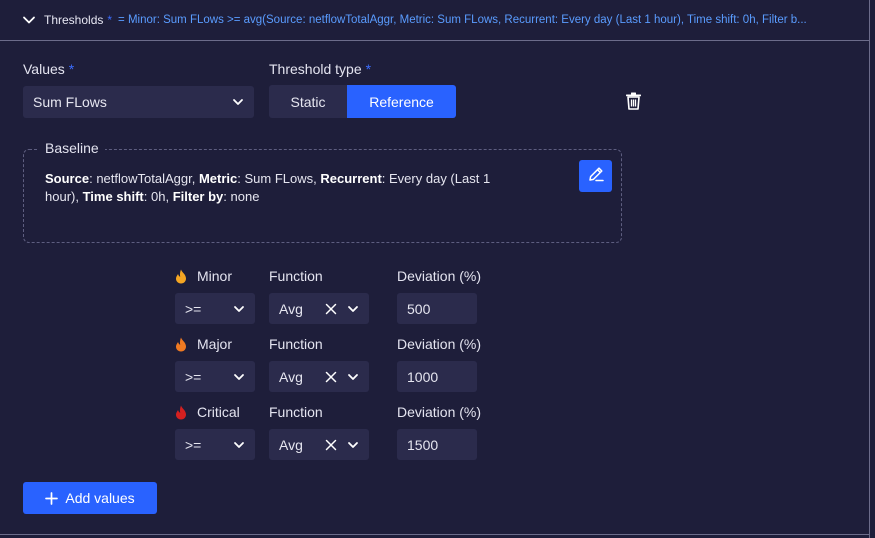 This screenshot has width=875, height=538. Describe the element at coordinates (434, 534) in the screenshot. I see `divider` at that location.